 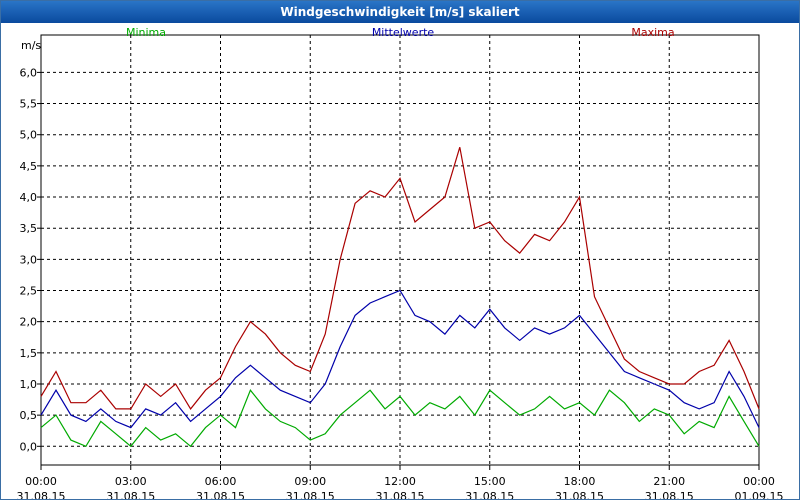 What do you see at coordinates (29, 353) in the screenshot?
I see `y-tick-label: 1,5` at bounding box center [29, 353].